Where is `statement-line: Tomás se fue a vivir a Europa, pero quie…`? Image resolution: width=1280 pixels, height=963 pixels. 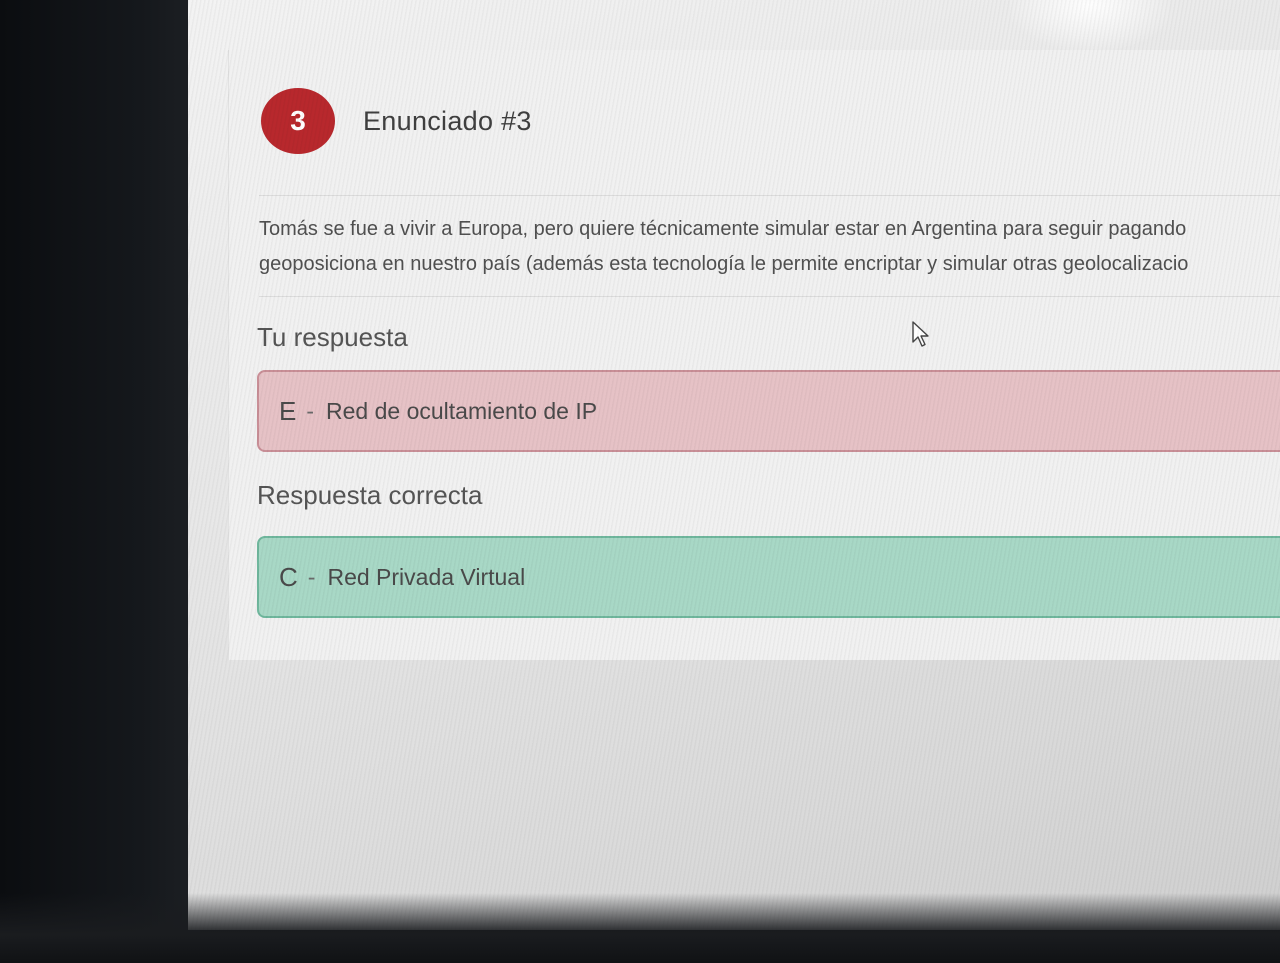
statement-line: Tomás se fue a vivir a Europa, pero quie… is located at coordinates (723, 229).